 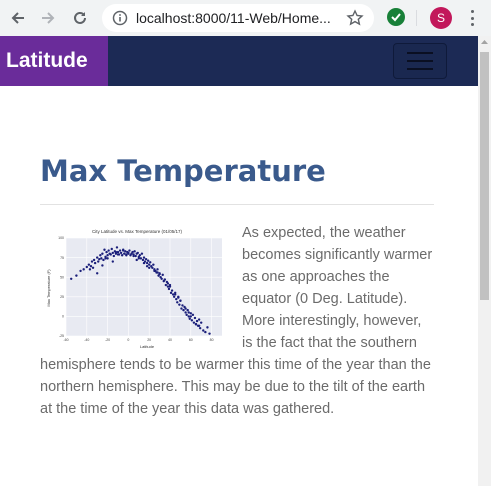 I want to click on x-tick-label: -20, so click(x=107, y=340).